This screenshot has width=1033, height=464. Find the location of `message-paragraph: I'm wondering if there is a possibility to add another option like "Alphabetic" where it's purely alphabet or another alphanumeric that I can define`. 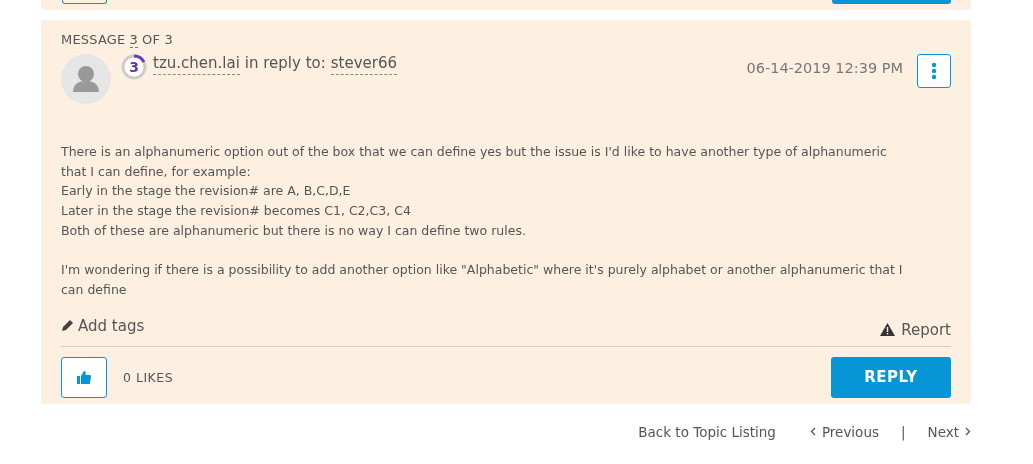

message-paragraph: I'm wondering if there is a possibility to add another option like "Alphabetic" where it's purely alphabet or another alphanumeric that I can define is located at coordinates (482, 280).